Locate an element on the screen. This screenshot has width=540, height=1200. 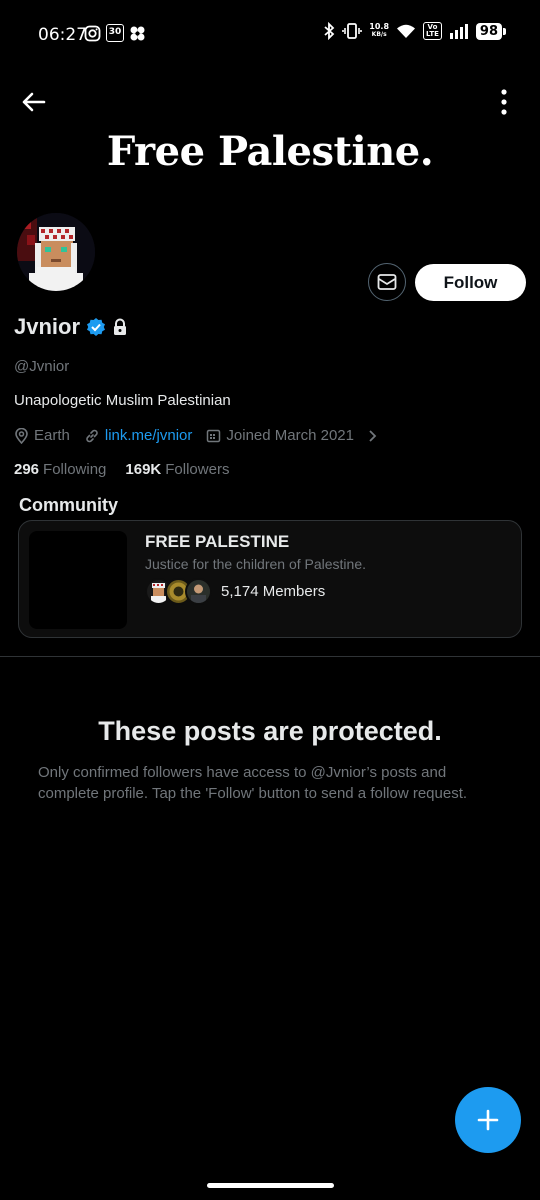
joined-text: Joined March 2021 is located at coordinates (290, 435).